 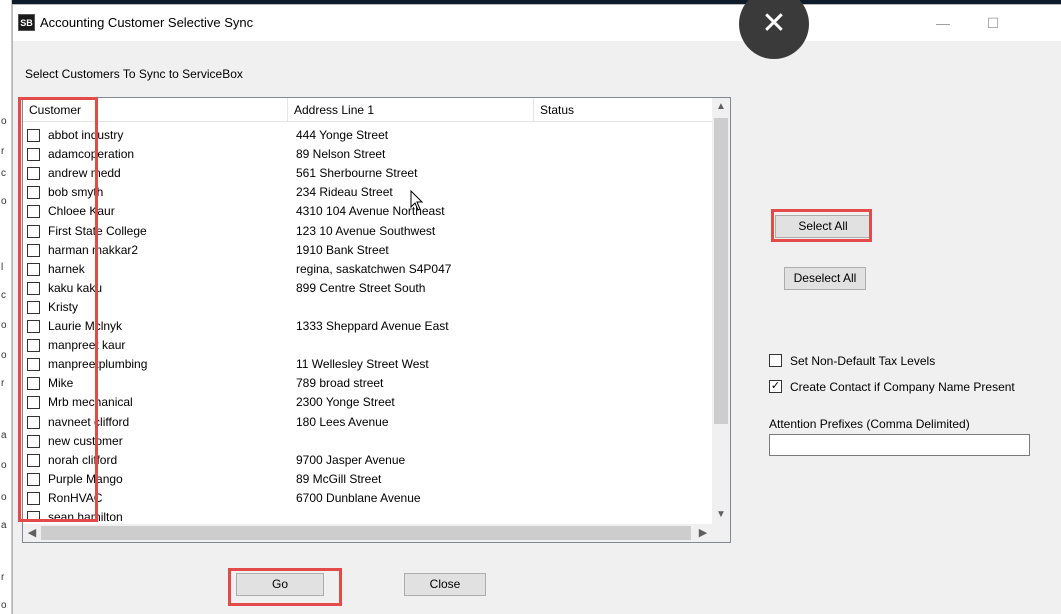 What do you see at coordinates (721, 515) in the screenshot?
I see `scroll-down-icon: ▼` at bounding box center [721, 515].